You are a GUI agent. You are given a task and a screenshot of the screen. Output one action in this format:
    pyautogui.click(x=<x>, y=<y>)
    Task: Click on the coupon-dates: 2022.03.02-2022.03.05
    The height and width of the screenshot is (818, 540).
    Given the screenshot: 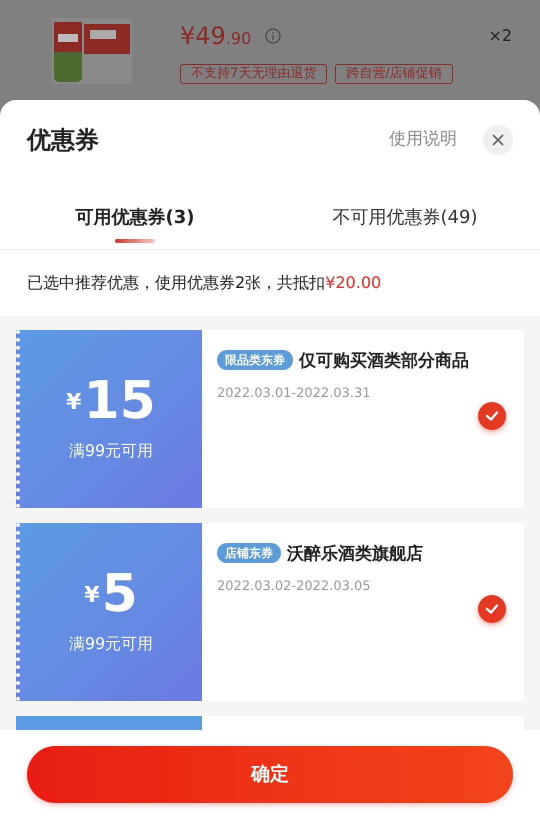 What is the action you would take?
    pyautogui.click(x=294, y=587)
    